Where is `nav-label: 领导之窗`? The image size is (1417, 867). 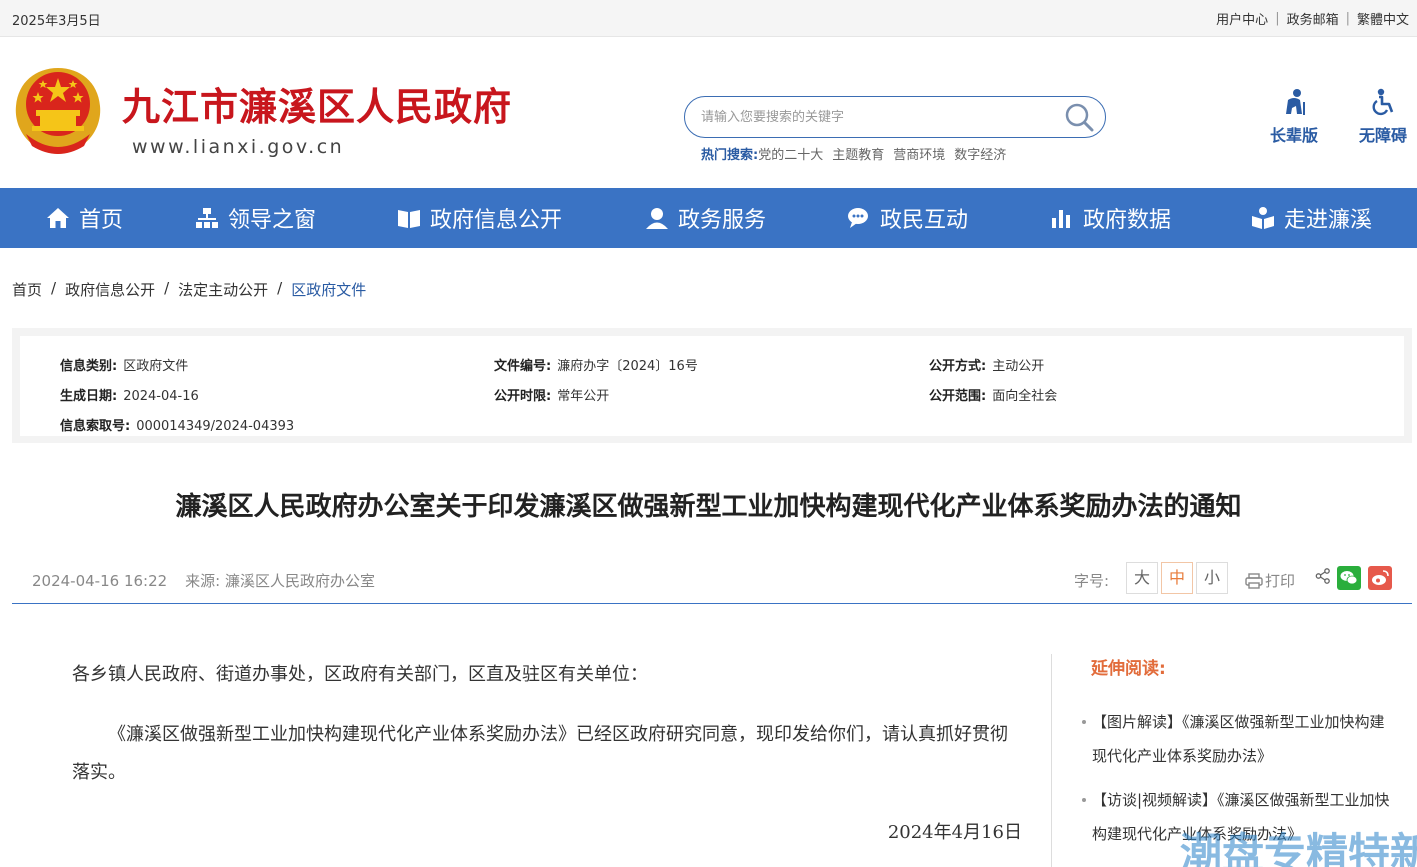 nav-label: 领导之窗 is located at coordinates (272, 220).